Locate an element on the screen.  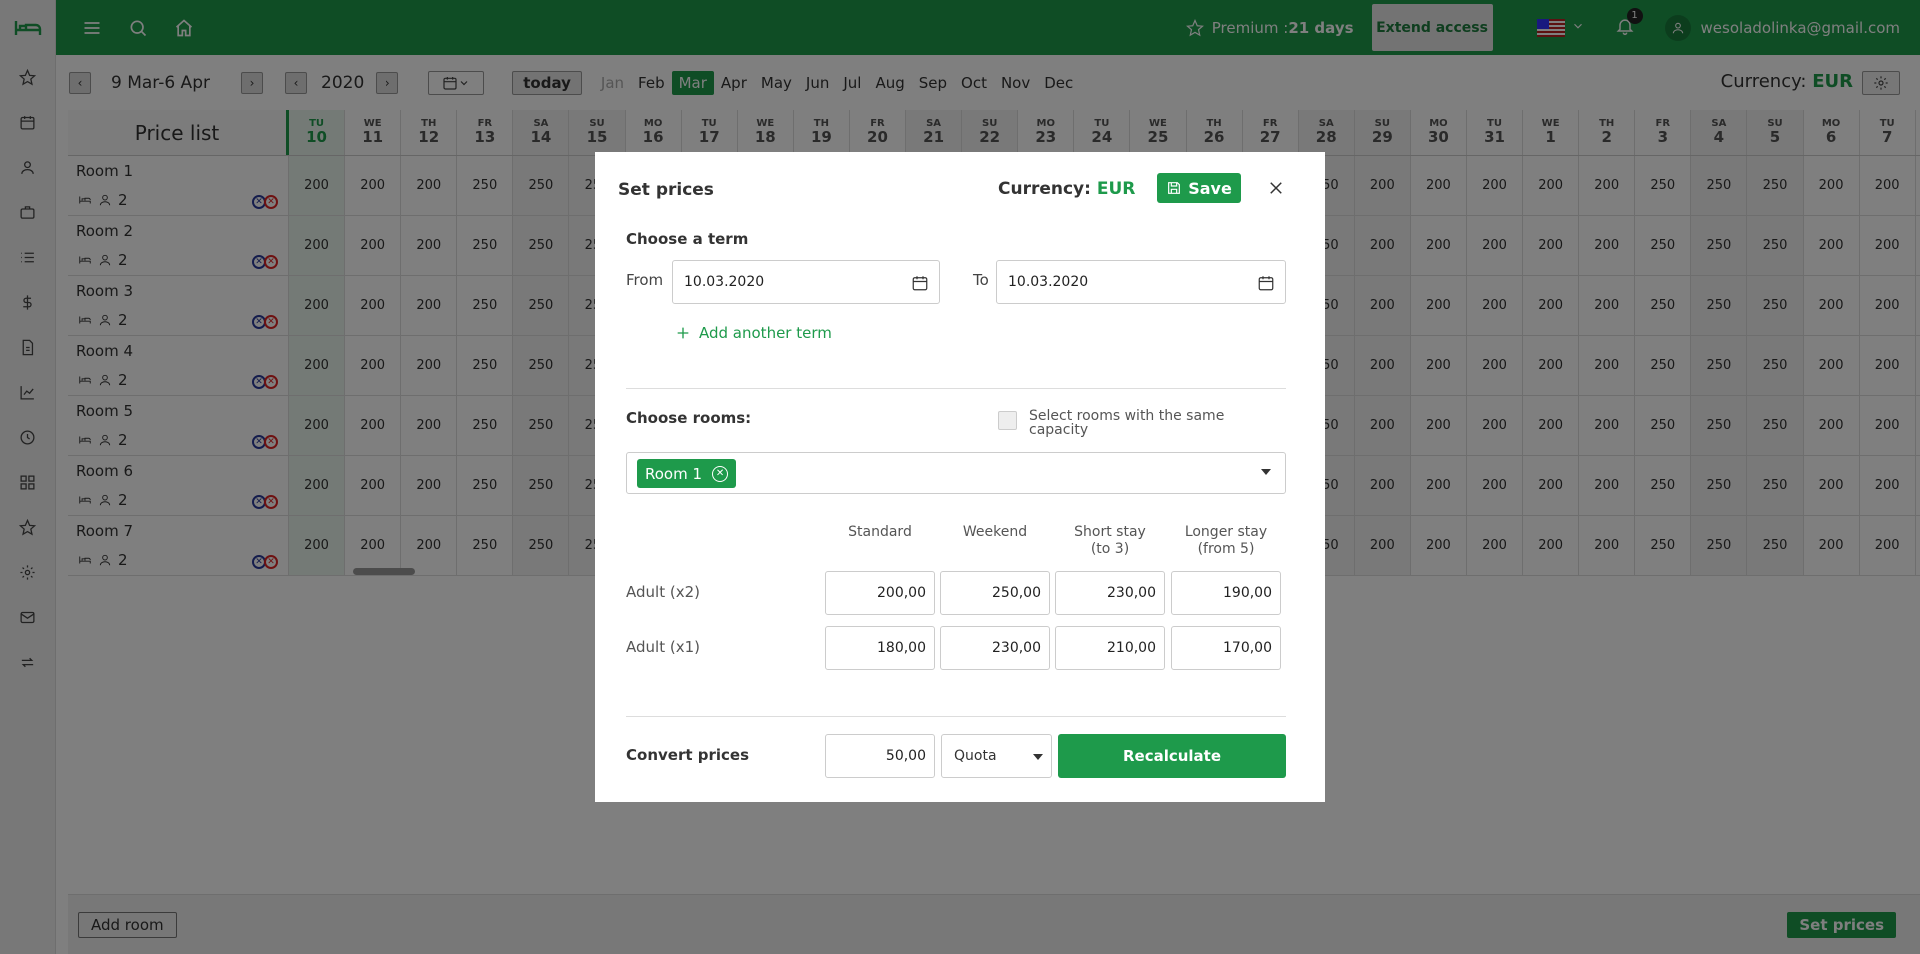
room-chip: Room 1 ✕ is located at coordinates (687, 473).